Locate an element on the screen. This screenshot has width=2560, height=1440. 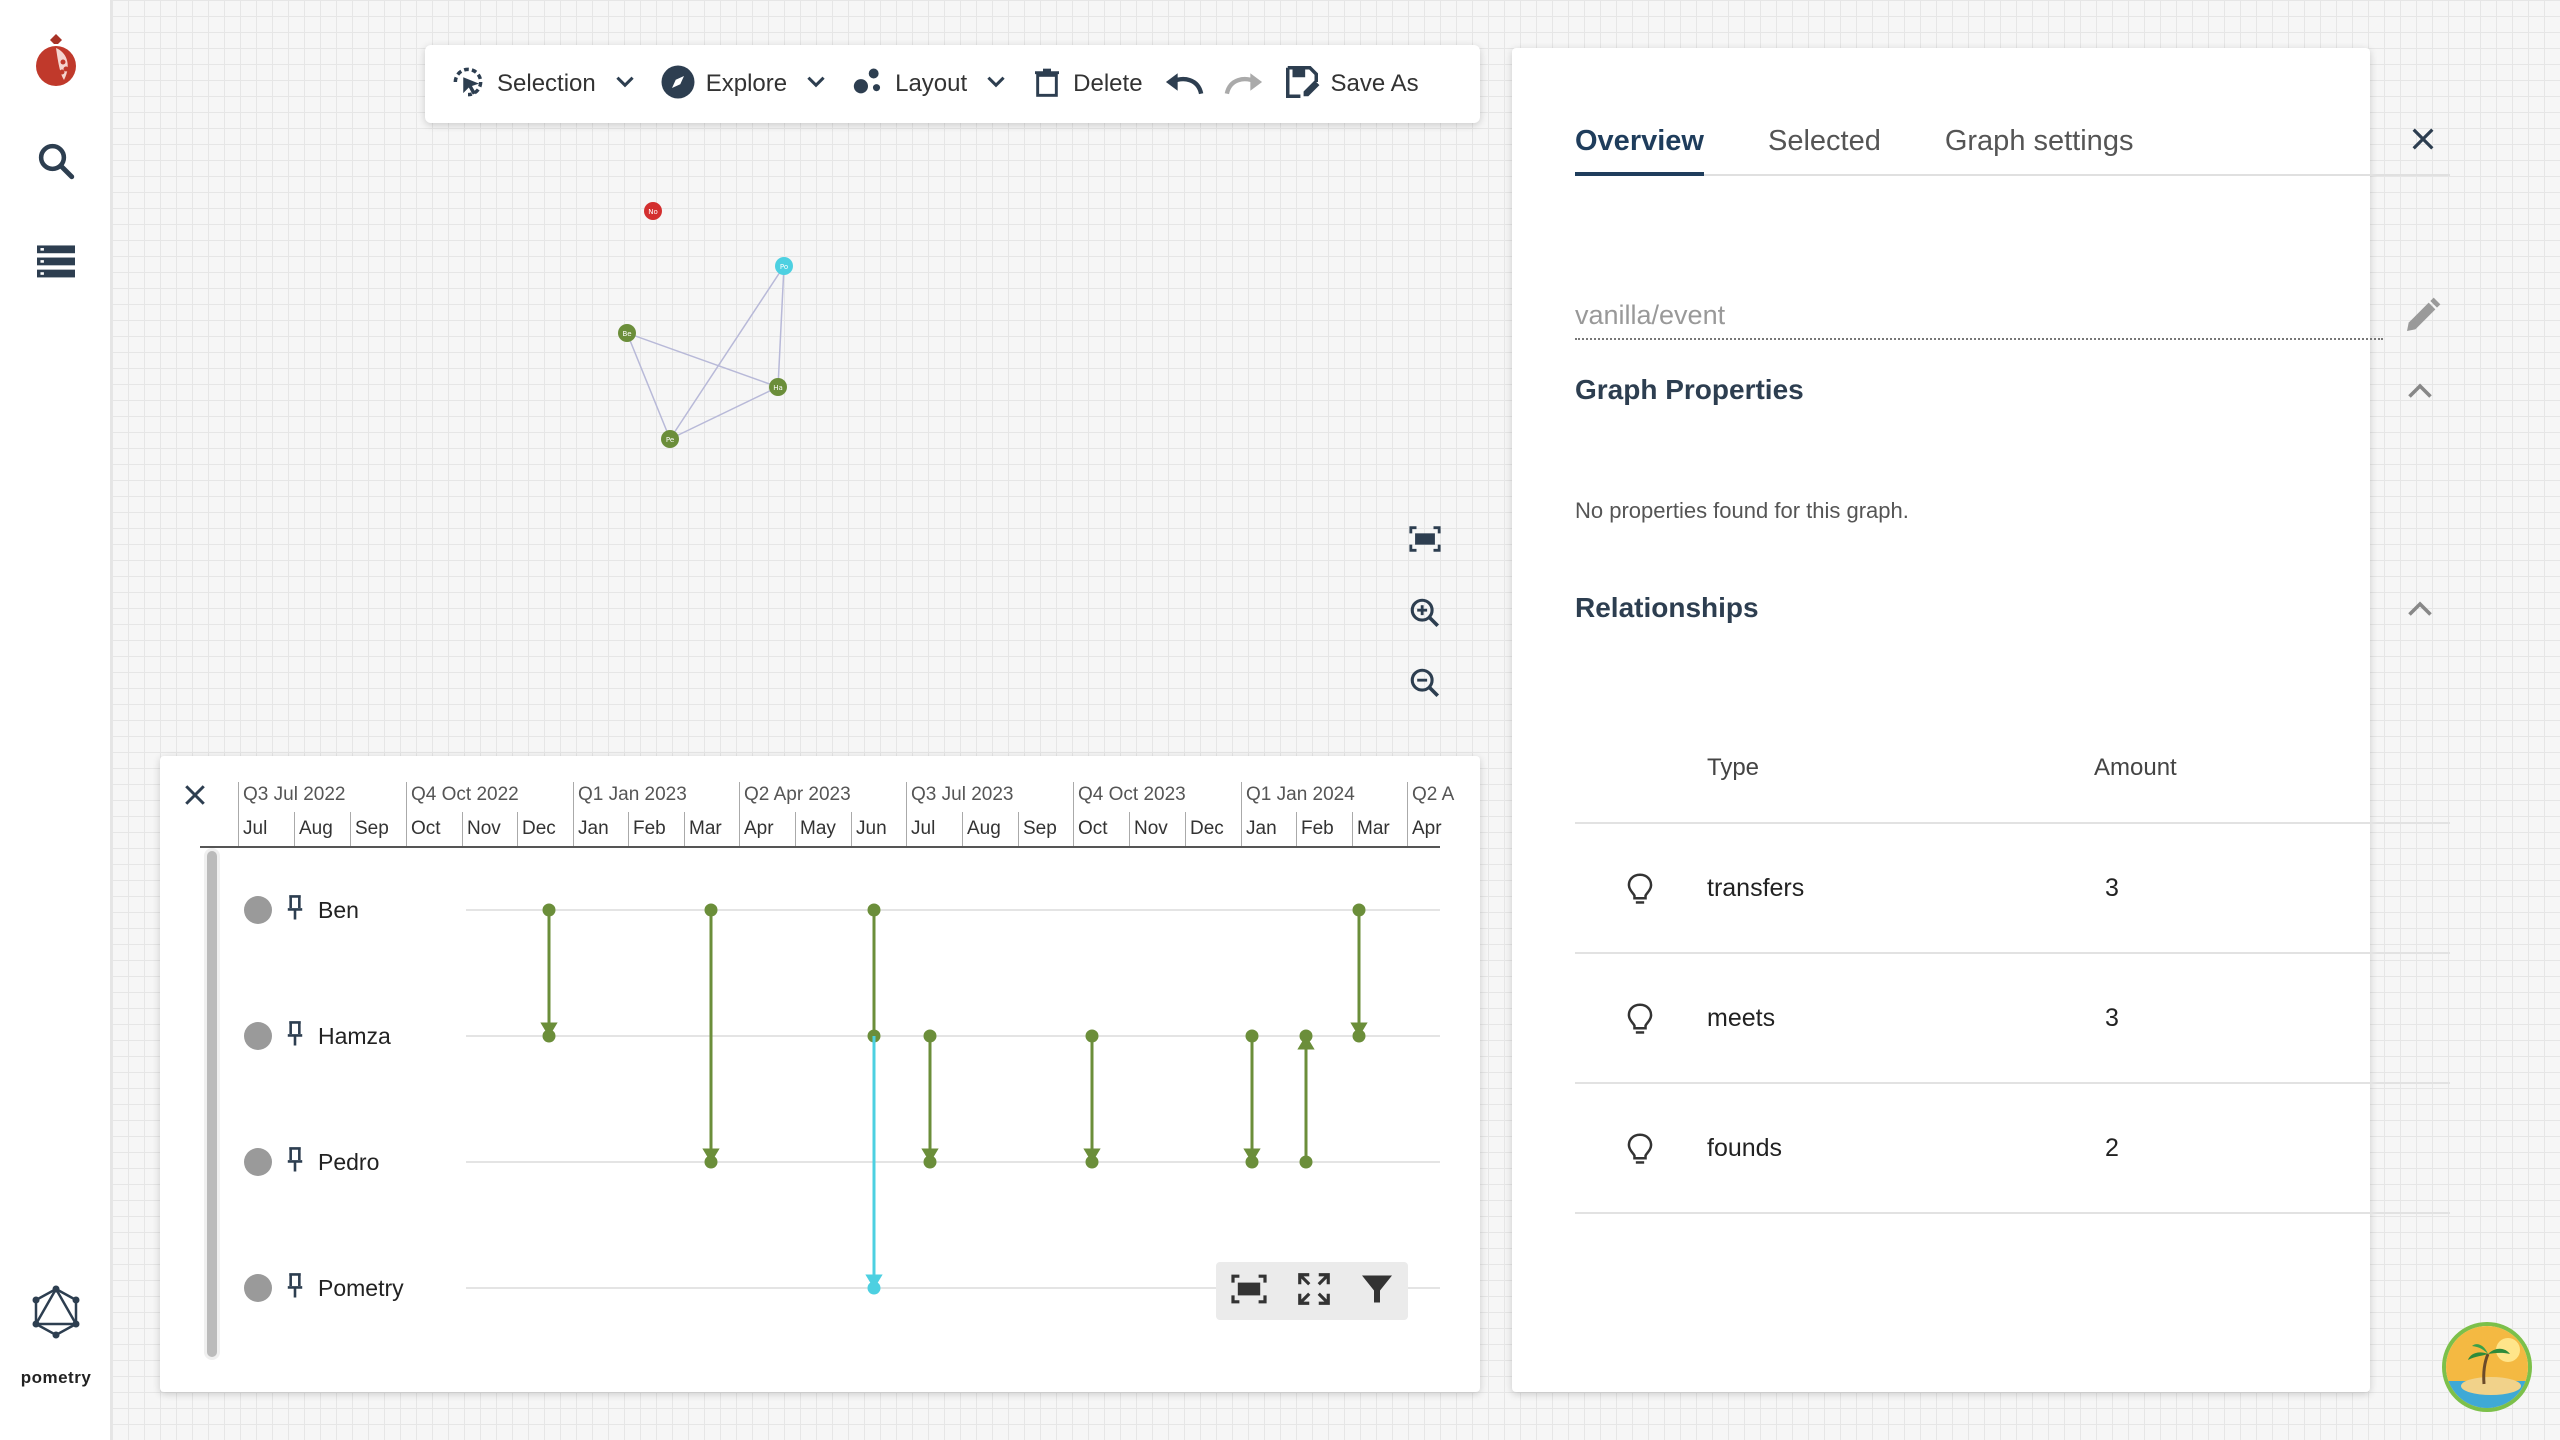
amount-column-header: Amount is located at coordinates (2135, 767).